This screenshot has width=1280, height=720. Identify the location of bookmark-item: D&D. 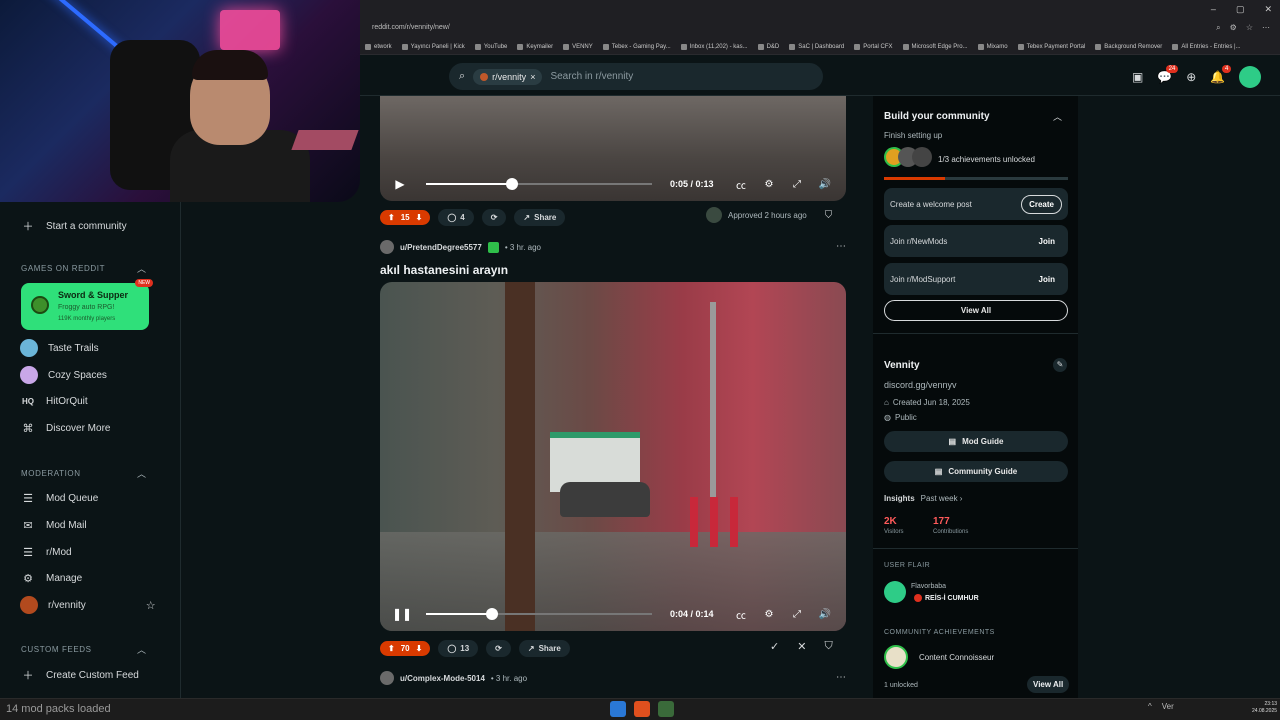
(769, 46).